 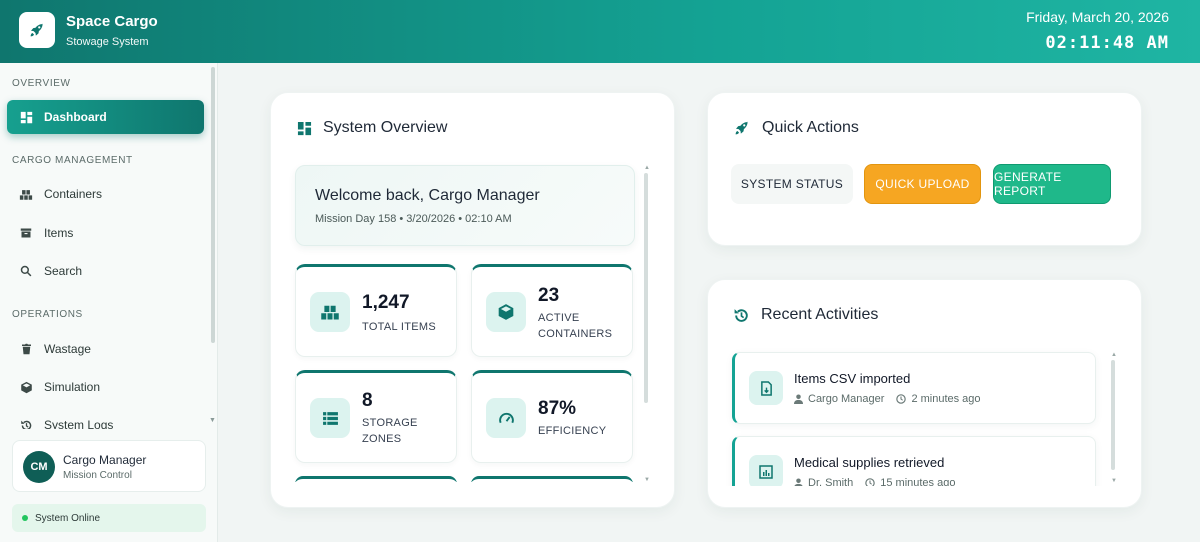 I want to click on avatar: CM, so click(x=39, y=467).